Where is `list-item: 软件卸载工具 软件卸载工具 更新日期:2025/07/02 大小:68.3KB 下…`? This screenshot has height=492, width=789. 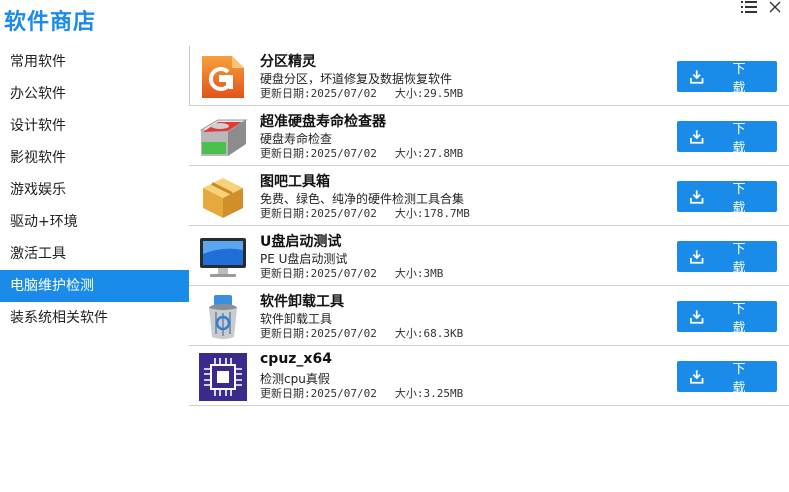
list-item: 软件卸载工具 软件卸载工具 更新日期:2025/07/02 大小:68.3KB 下… is located at coordinates (489, 316).